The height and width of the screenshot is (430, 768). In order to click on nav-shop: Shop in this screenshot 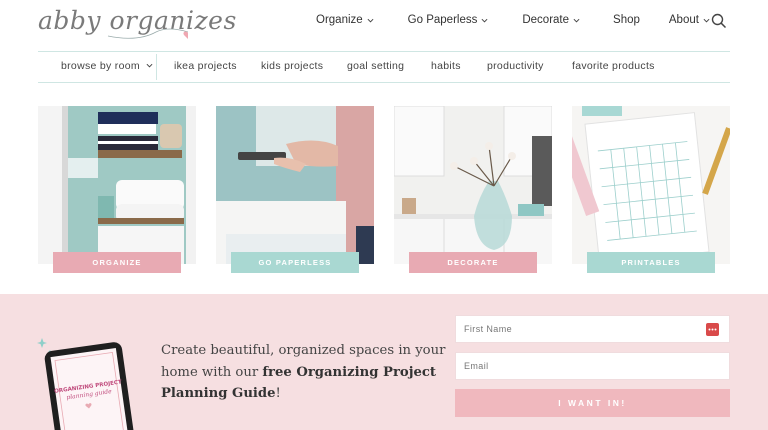, I will do `click(626, 20)`.